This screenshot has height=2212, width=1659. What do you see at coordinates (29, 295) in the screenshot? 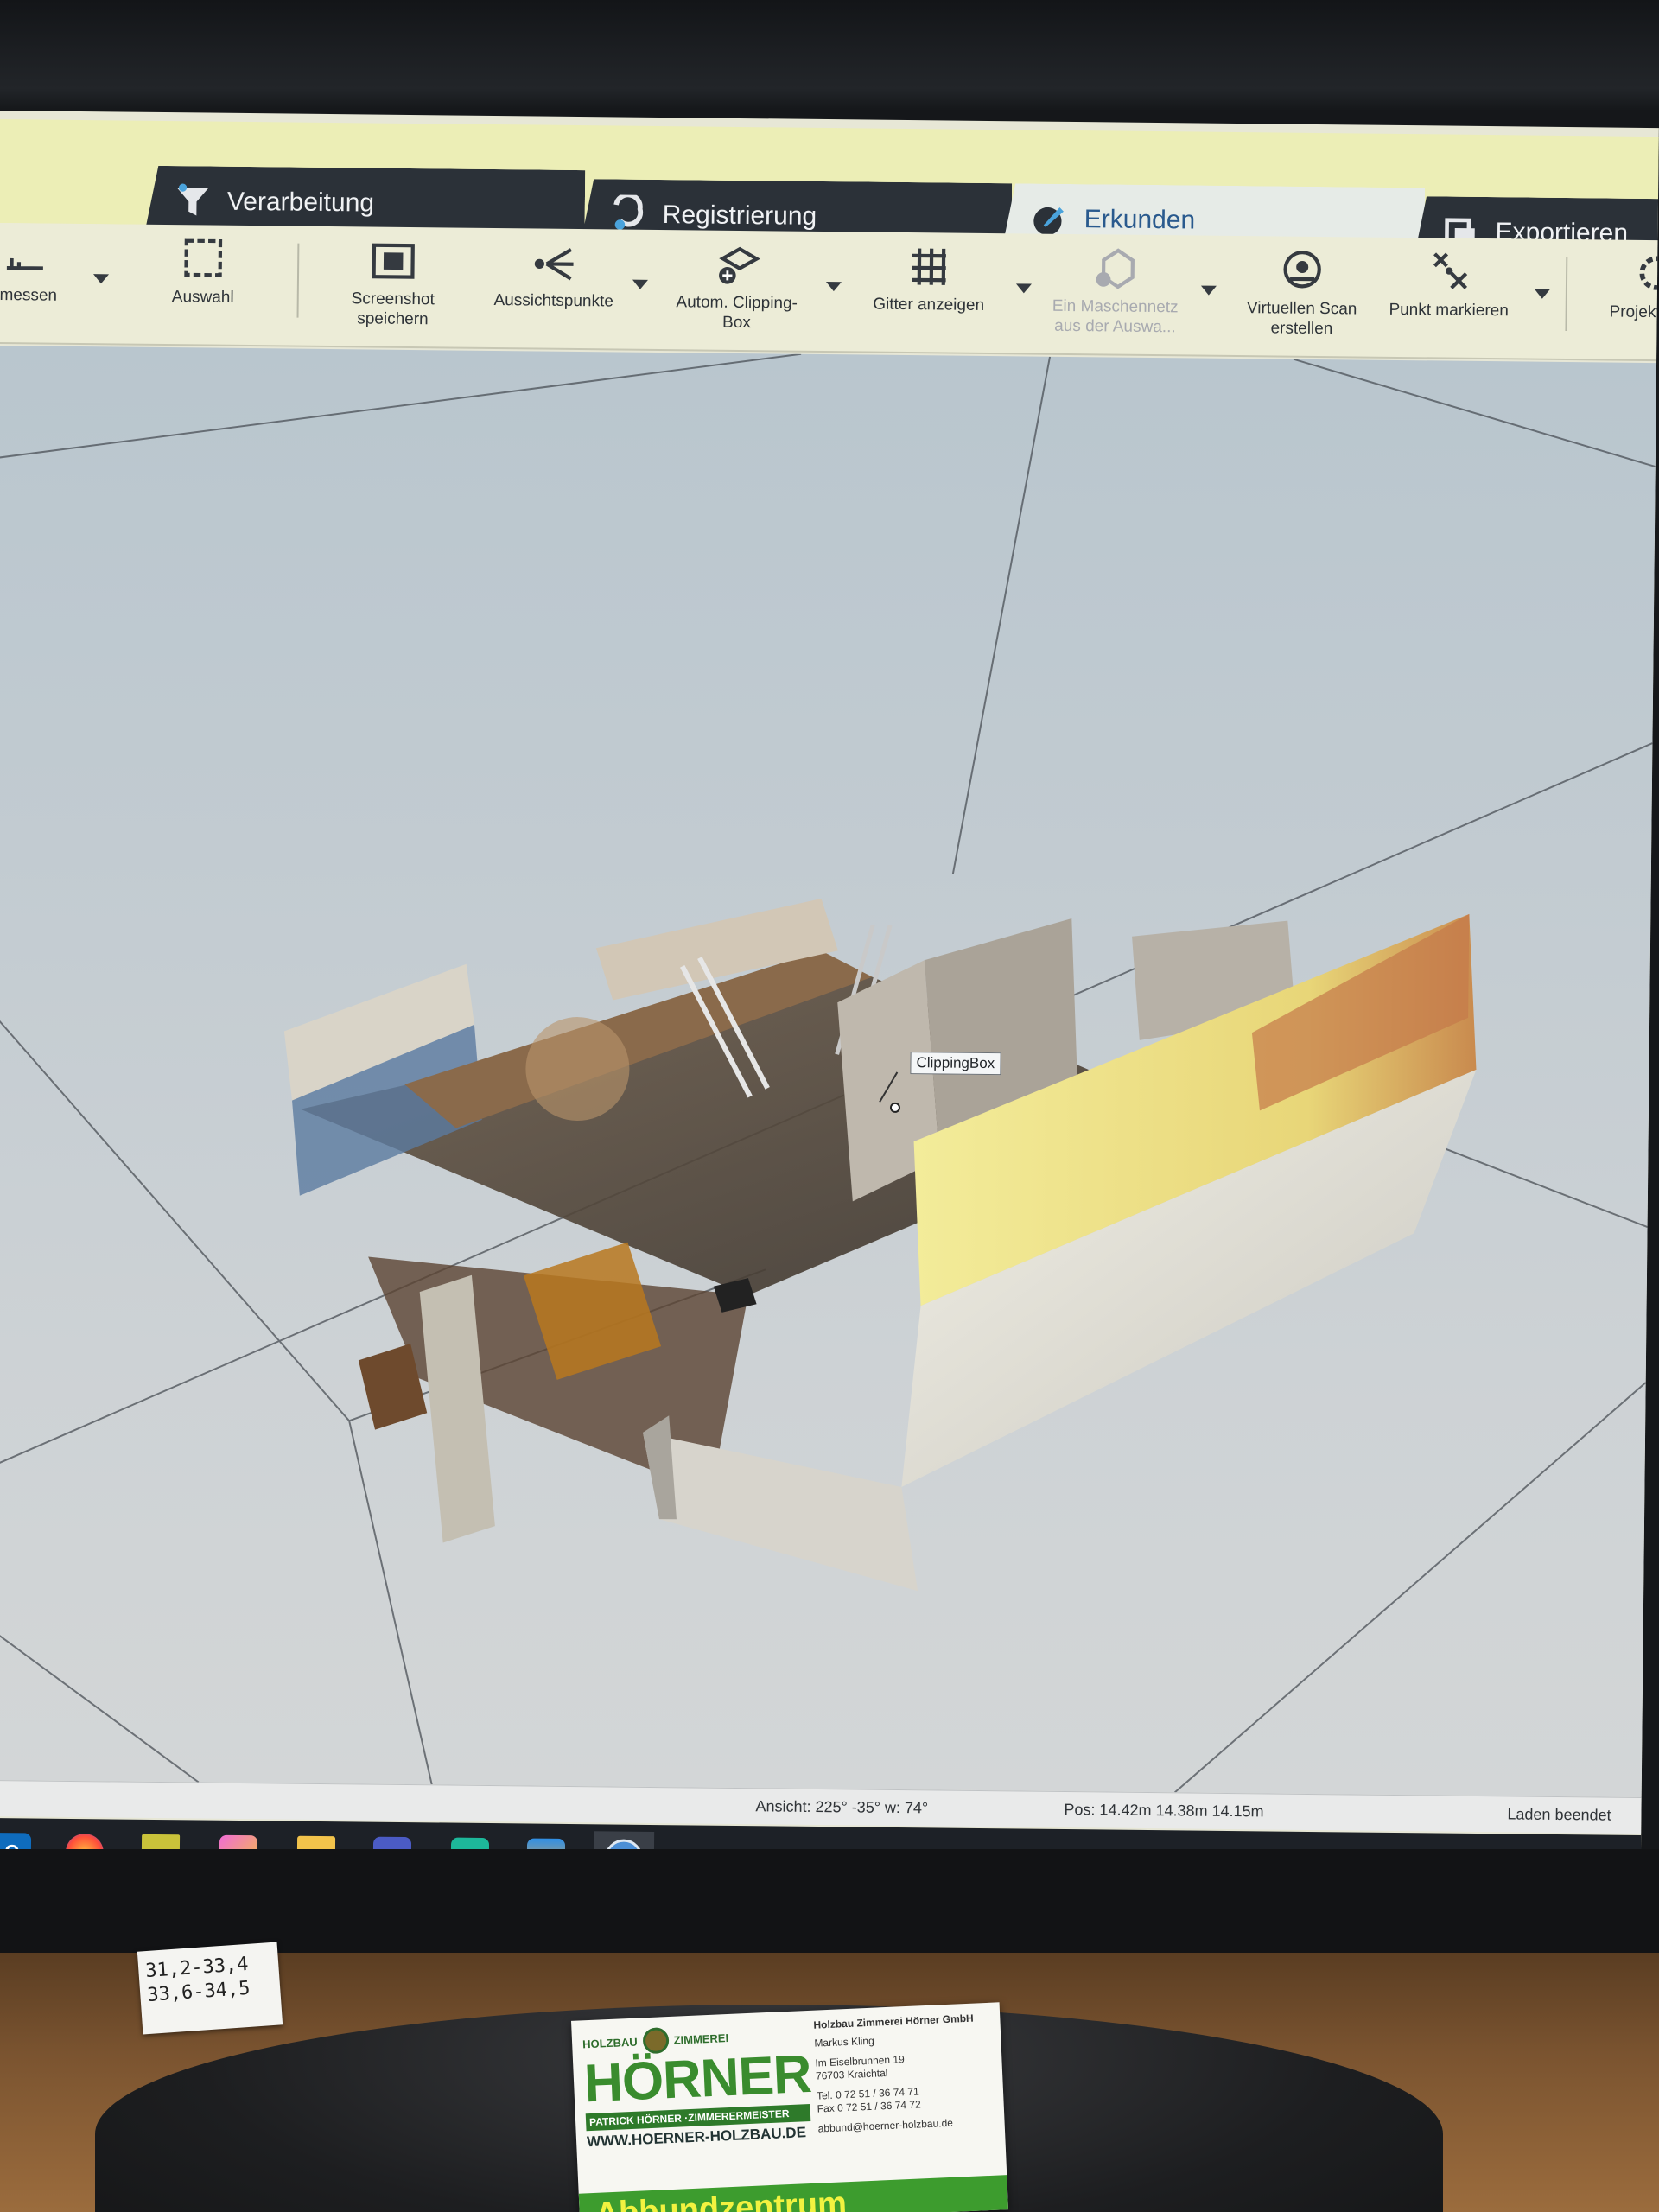
I see `measure-label: messen` at bounding box center [29, 295].